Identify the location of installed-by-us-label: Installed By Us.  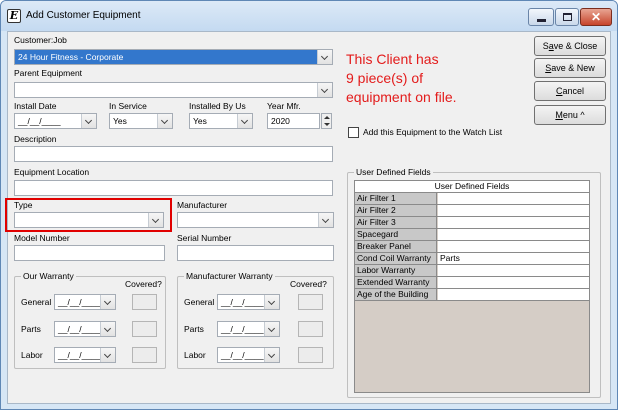
(217, 106).